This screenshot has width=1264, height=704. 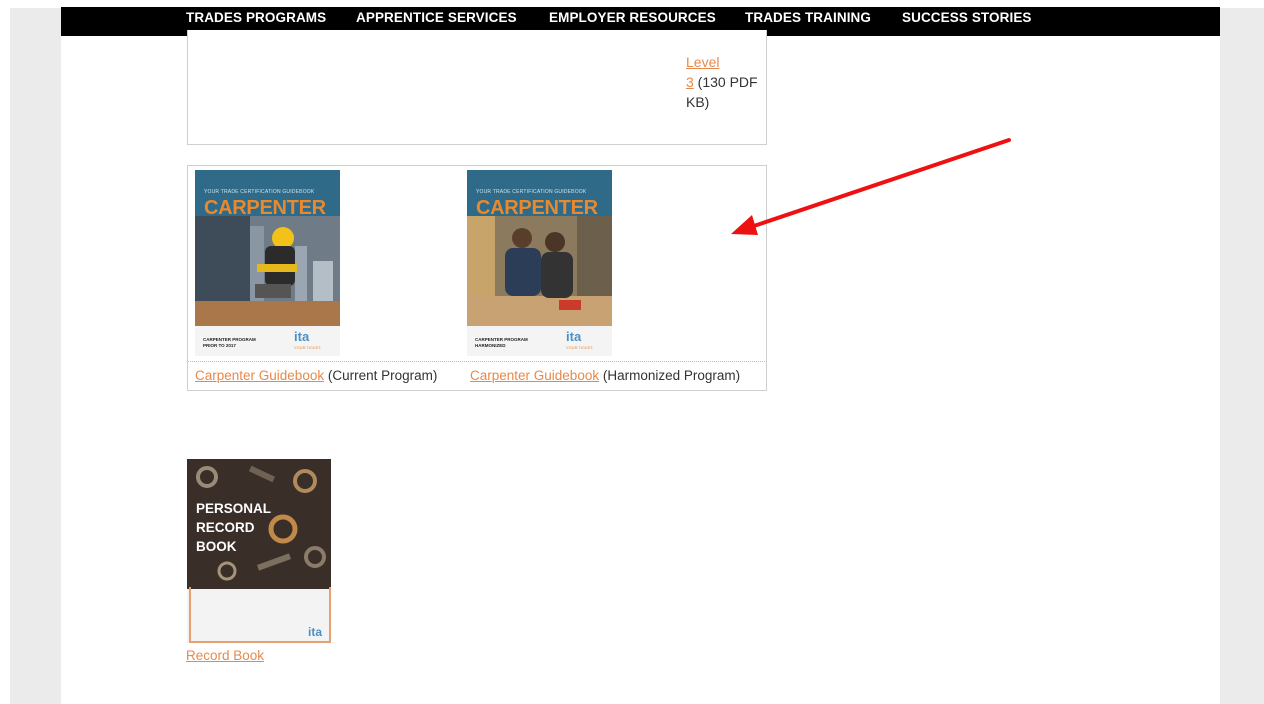 I want to click on nav-success-stories: SUCCESS STORIES, so click(x=967, y=17).